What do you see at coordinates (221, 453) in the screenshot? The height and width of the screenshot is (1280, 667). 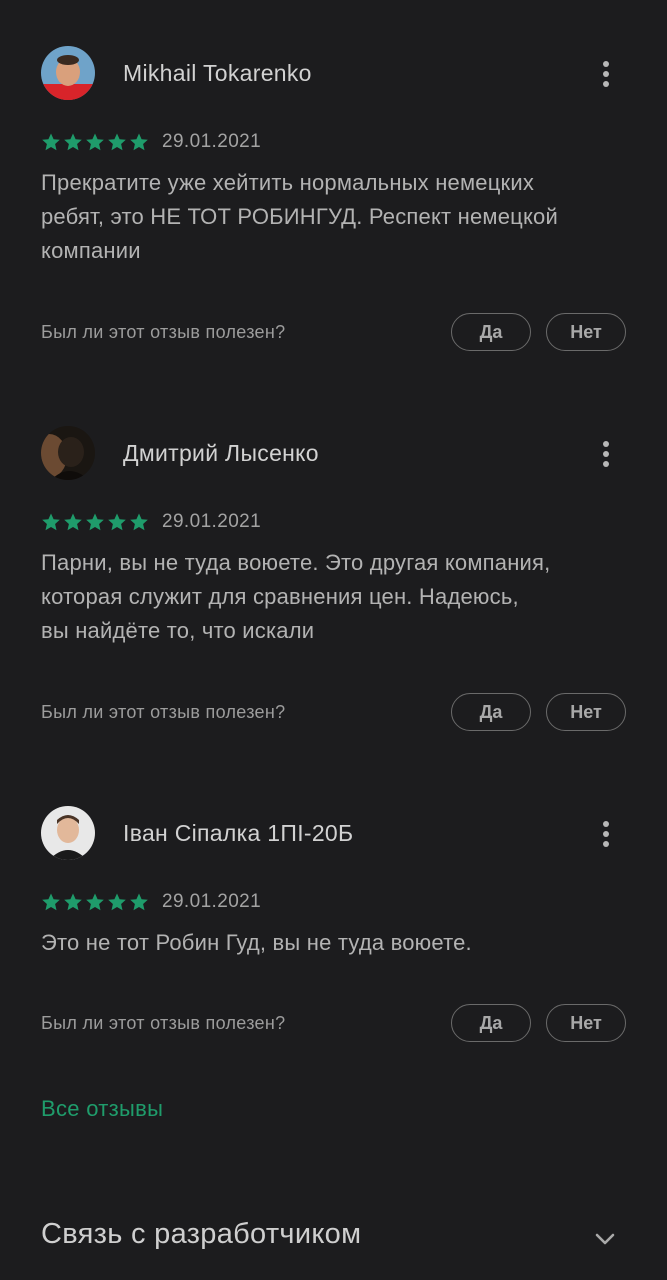 I see `review-author: Дмитрий Лысенко` at bounding box center [221, 453].